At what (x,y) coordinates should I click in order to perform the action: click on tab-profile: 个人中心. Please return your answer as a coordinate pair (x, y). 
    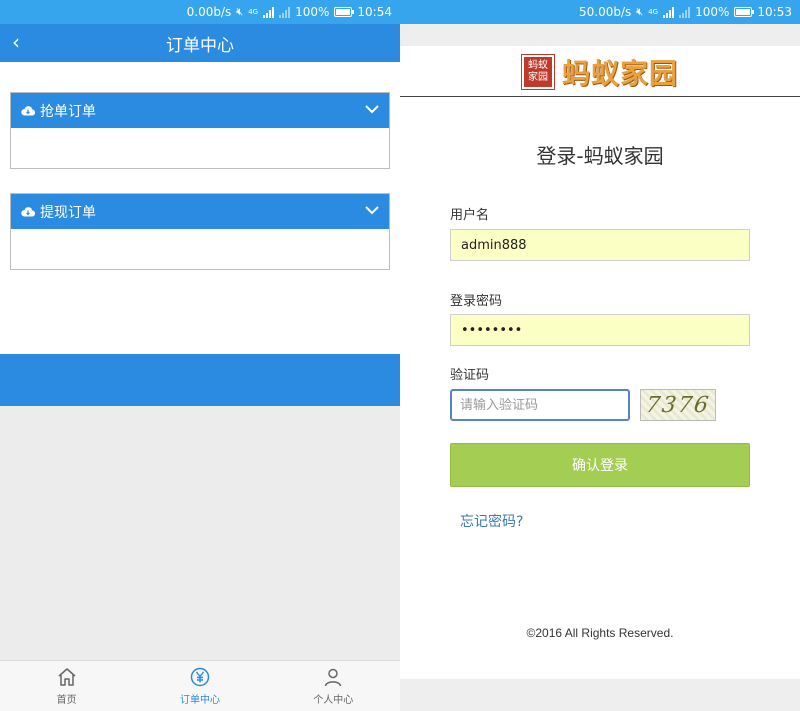
    Looking at the image, I should click on (333, 686).